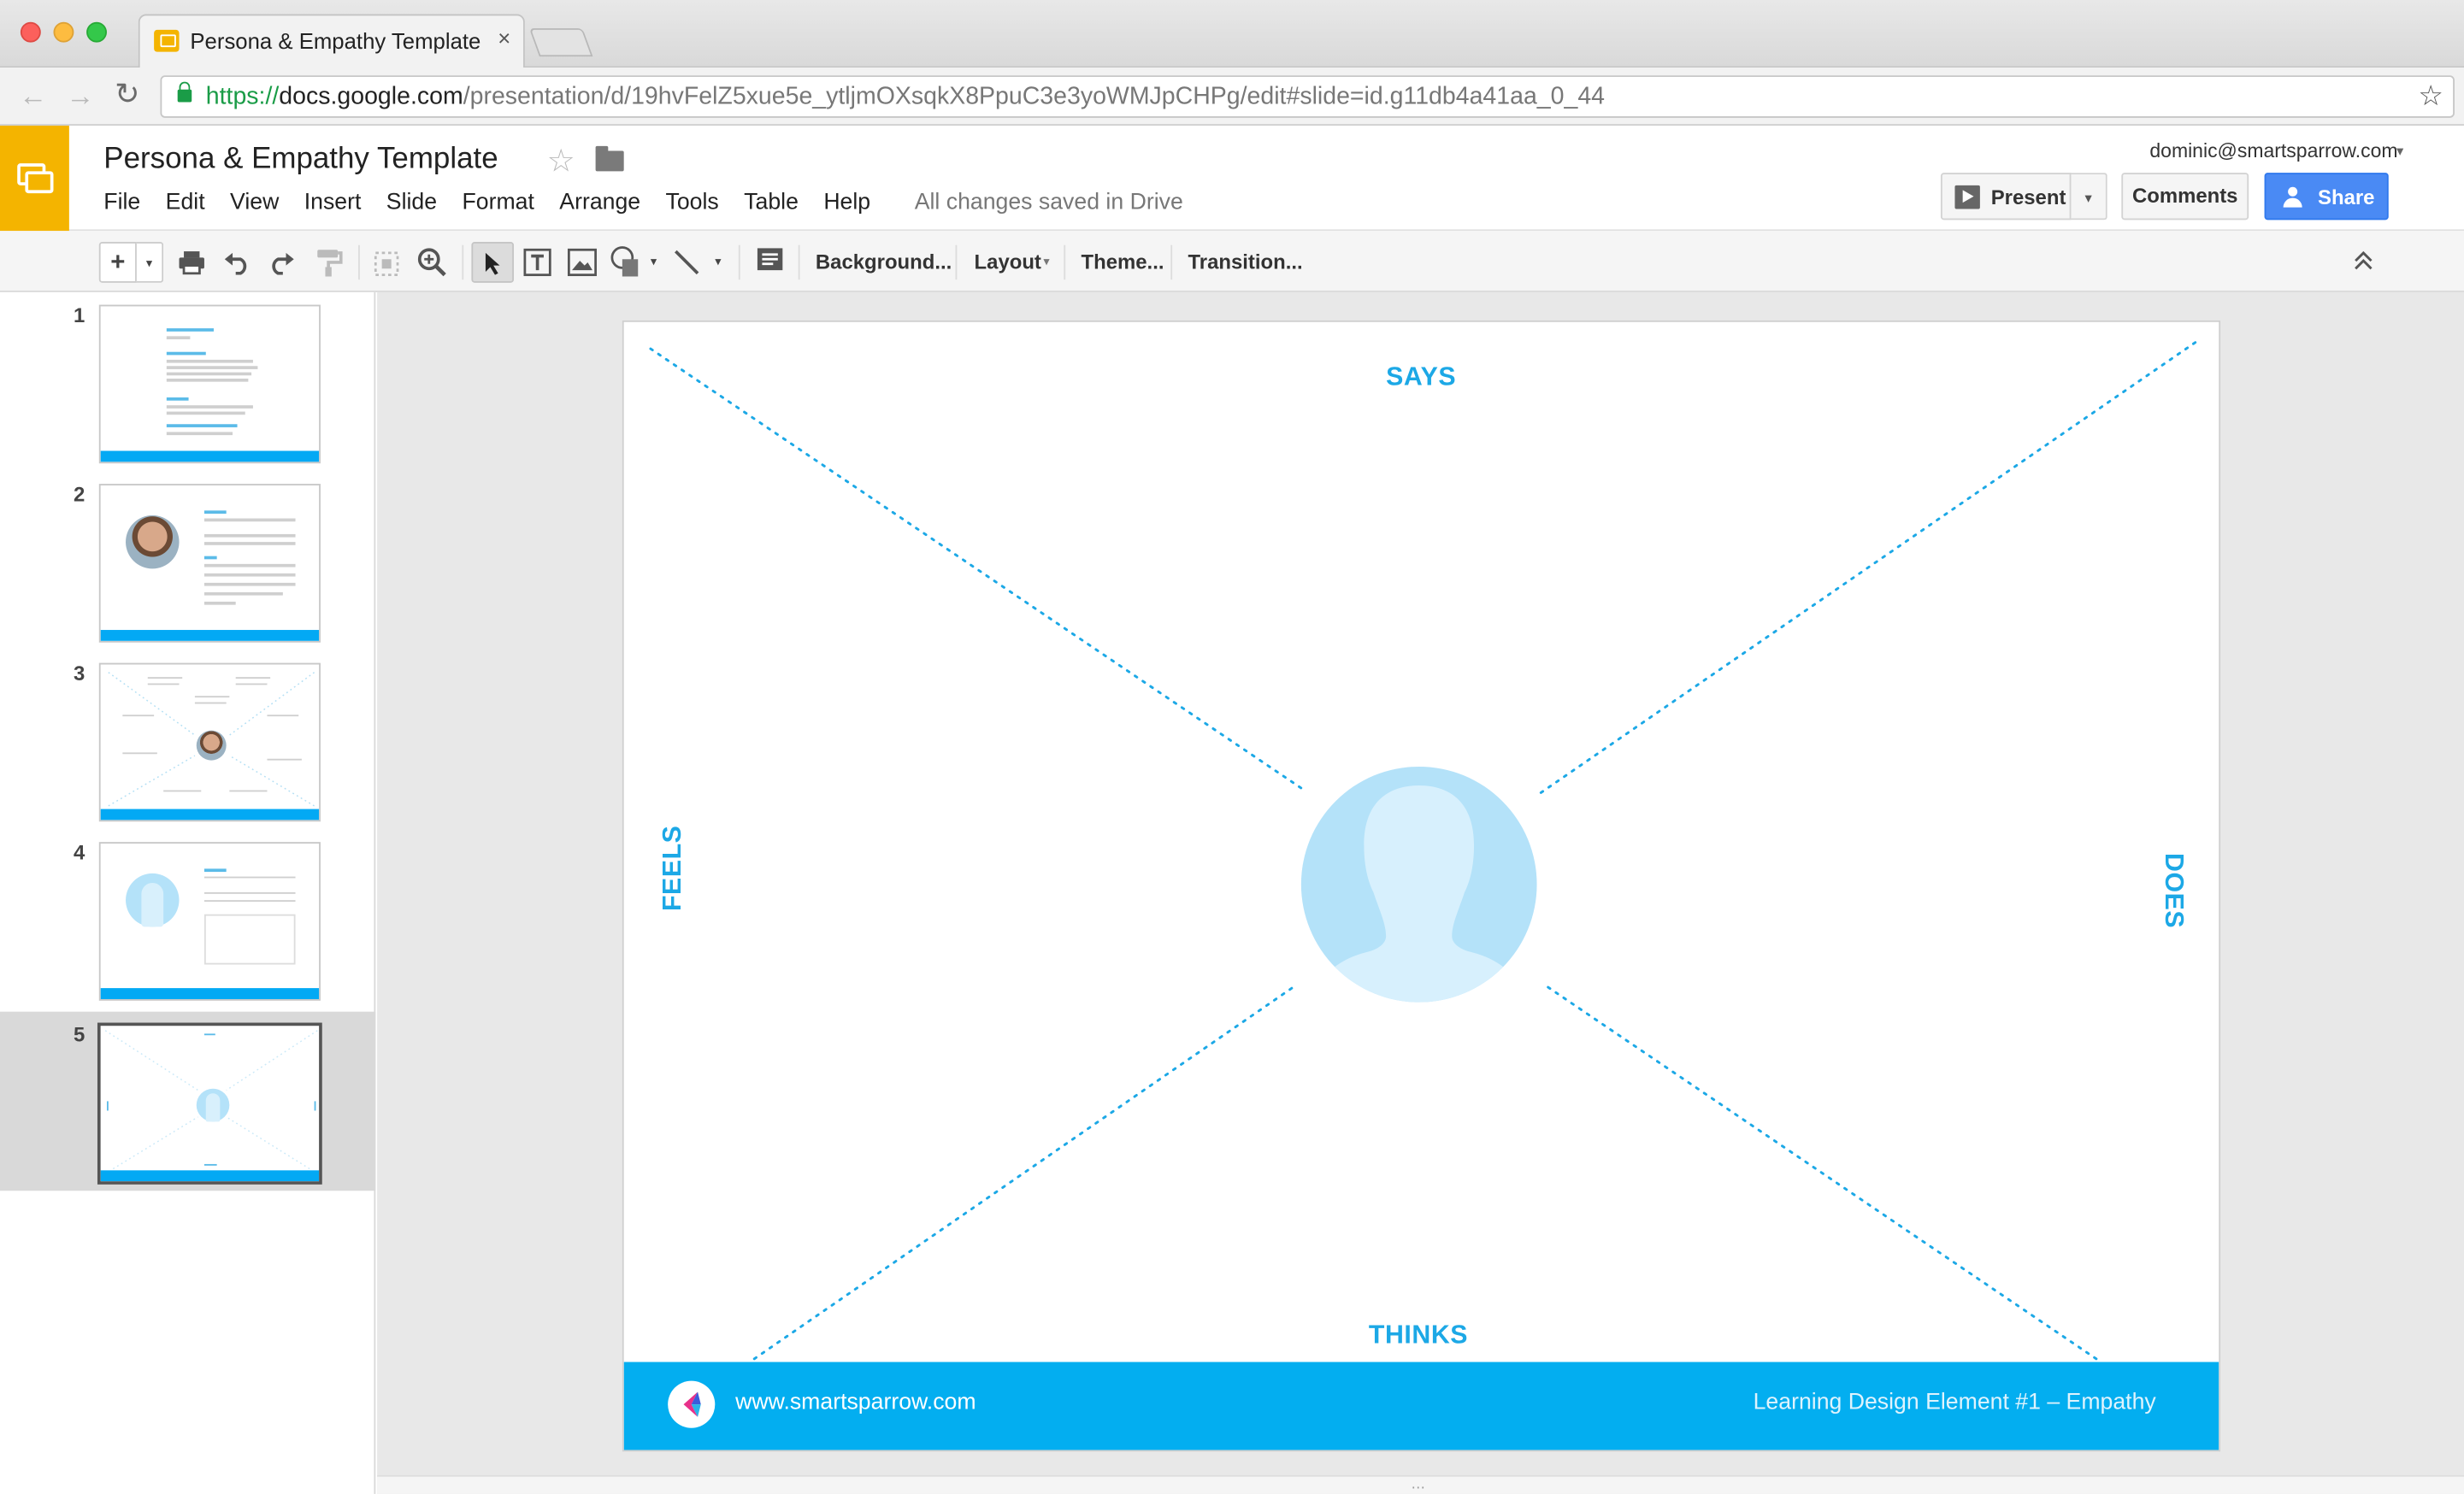  What do you see at coordinates (39, 182) in the screenshot?
I see `slides-logo-frame-front` at bounding box center [39, 182].